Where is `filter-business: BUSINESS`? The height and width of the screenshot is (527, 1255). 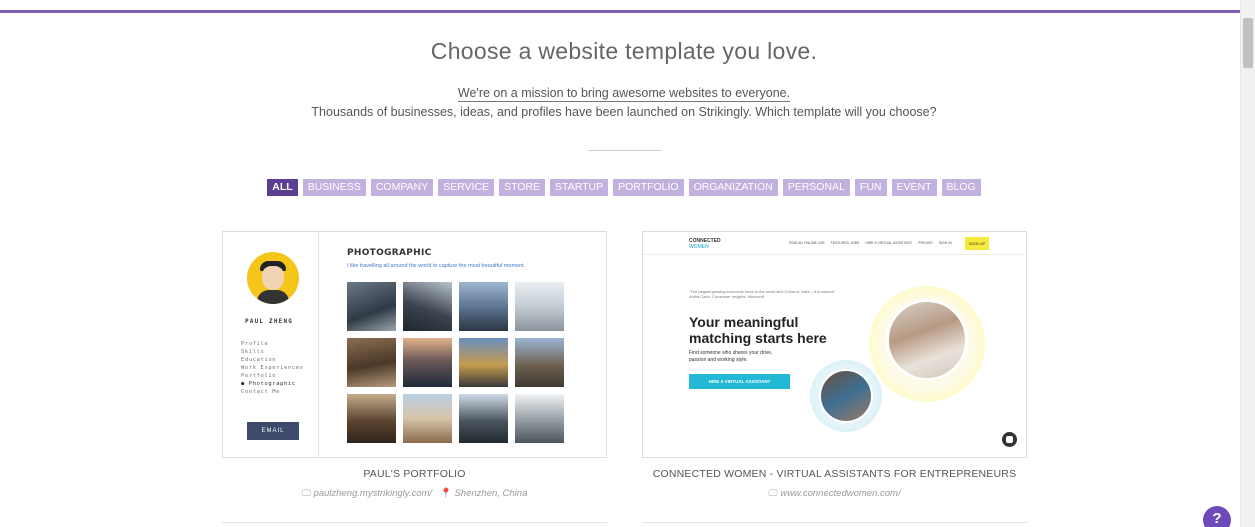 filter-business: BUSINESS is located at coordinates (334, 187).